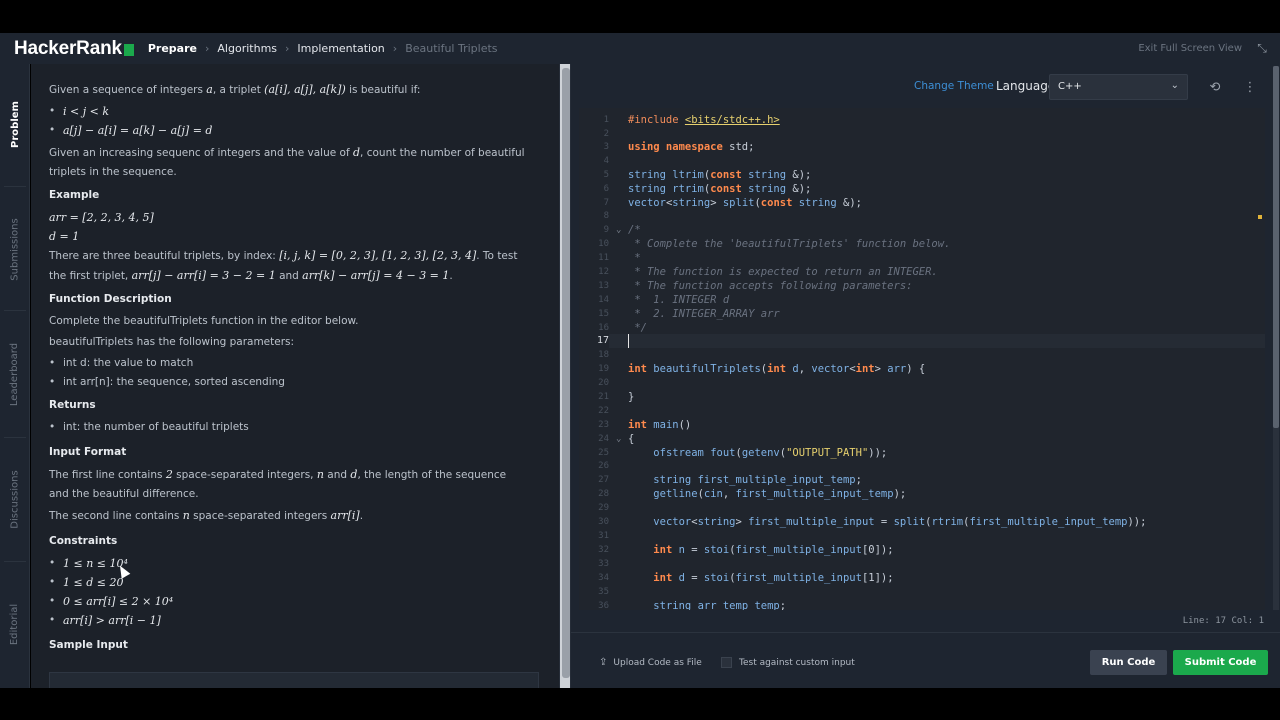 This screenshot has height=720, width=1280. I want to click on tab-divider, so click(15, 437).